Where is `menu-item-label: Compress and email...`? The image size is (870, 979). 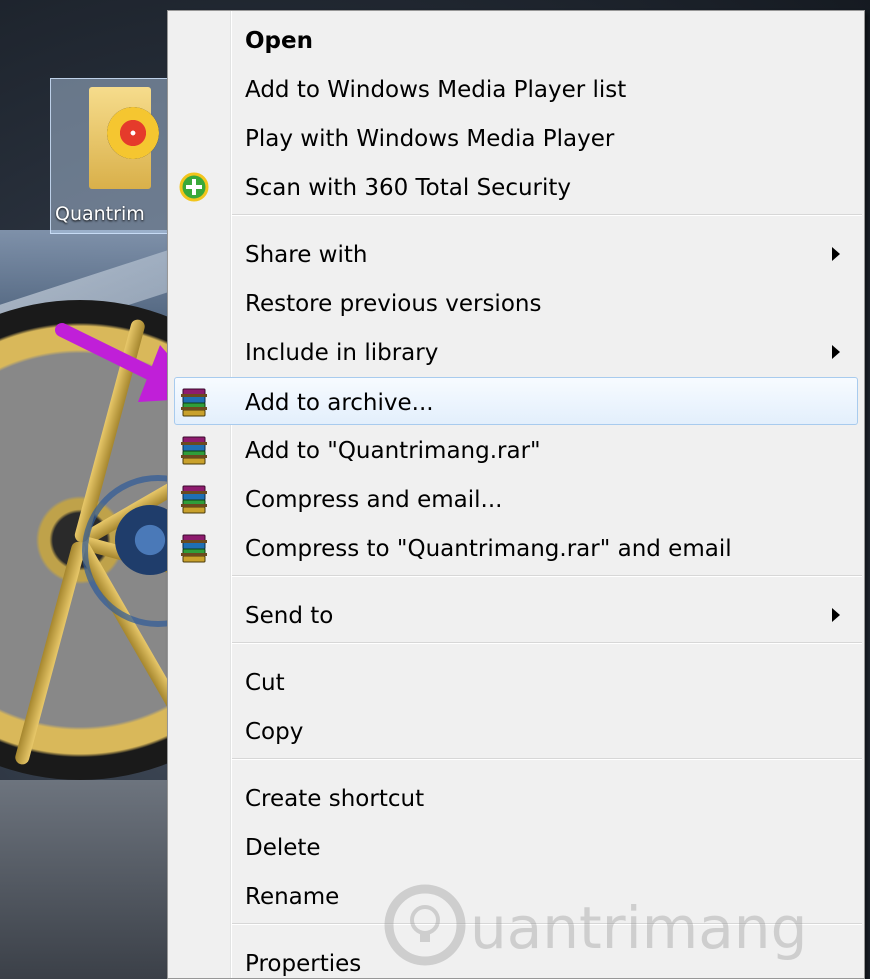 menu-item-label: Compress and email... is located at coordinates (374, 500).